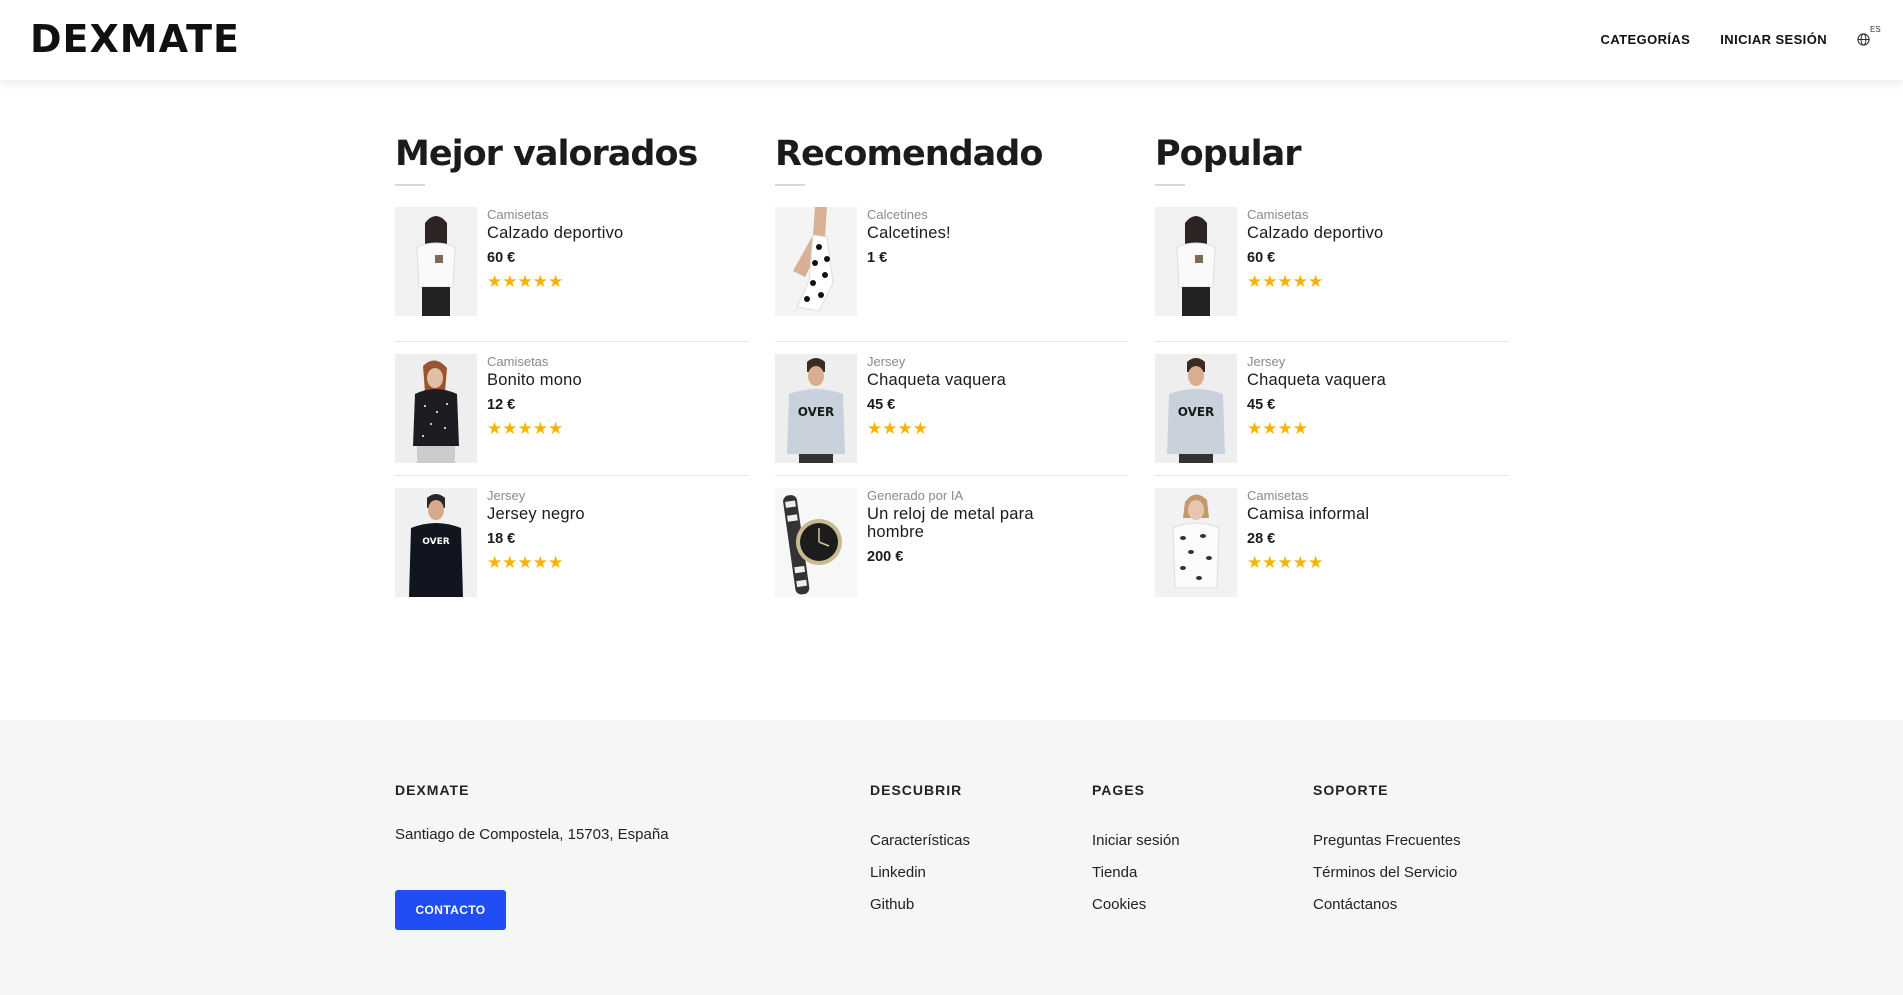  Describe the element at coordinates (1875, 29) in the screenshot. I see `language-code: ES` at that location.